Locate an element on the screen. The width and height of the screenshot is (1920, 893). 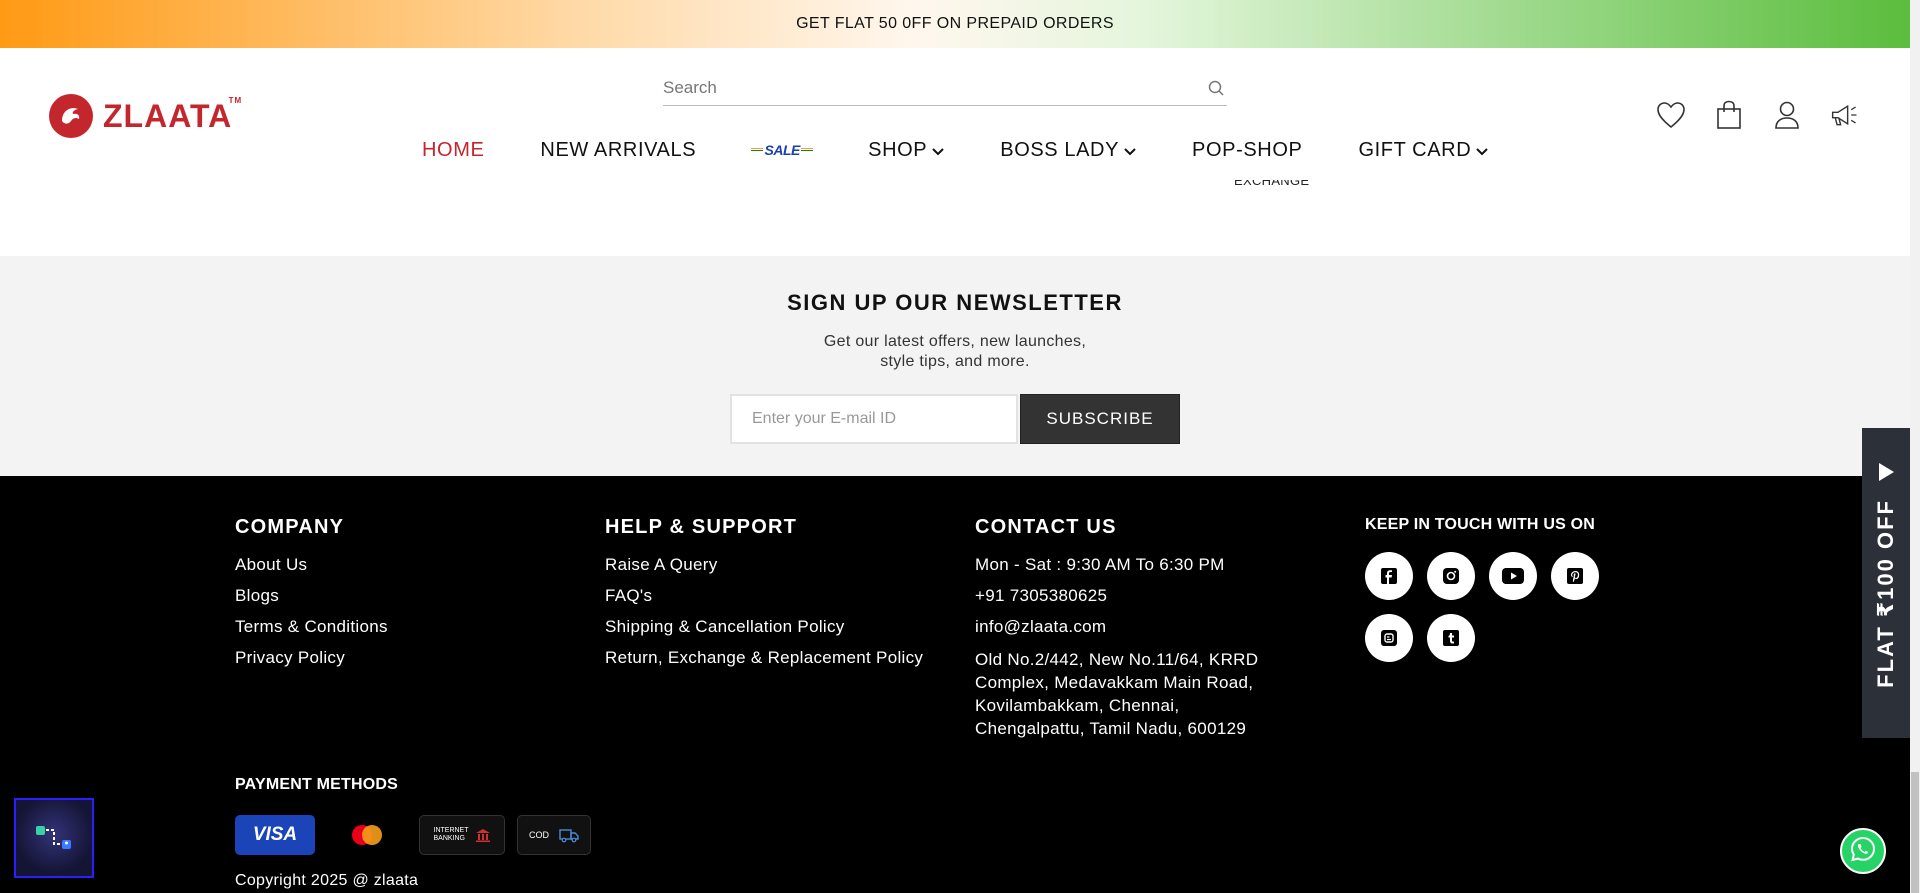
instagram-icon is located at coordinates (1451, 576).